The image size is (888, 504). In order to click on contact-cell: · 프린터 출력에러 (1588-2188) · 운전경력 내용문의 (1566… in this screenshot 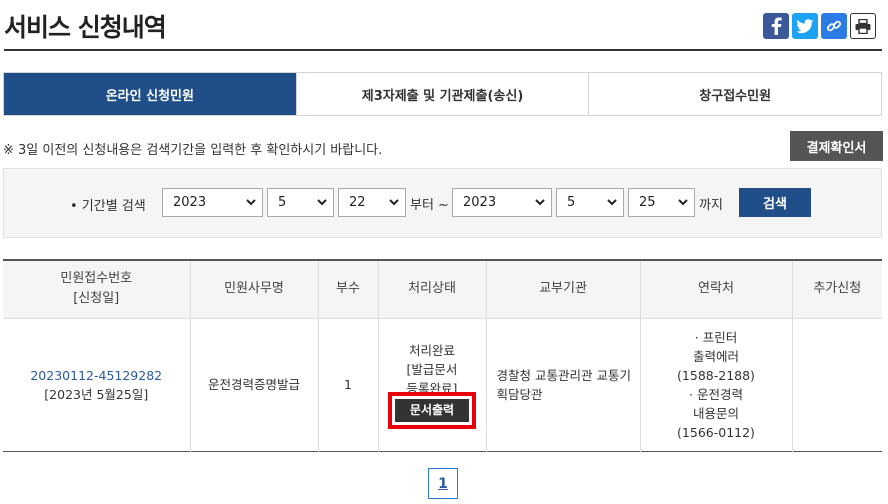, I will do `click(716, 384)`.